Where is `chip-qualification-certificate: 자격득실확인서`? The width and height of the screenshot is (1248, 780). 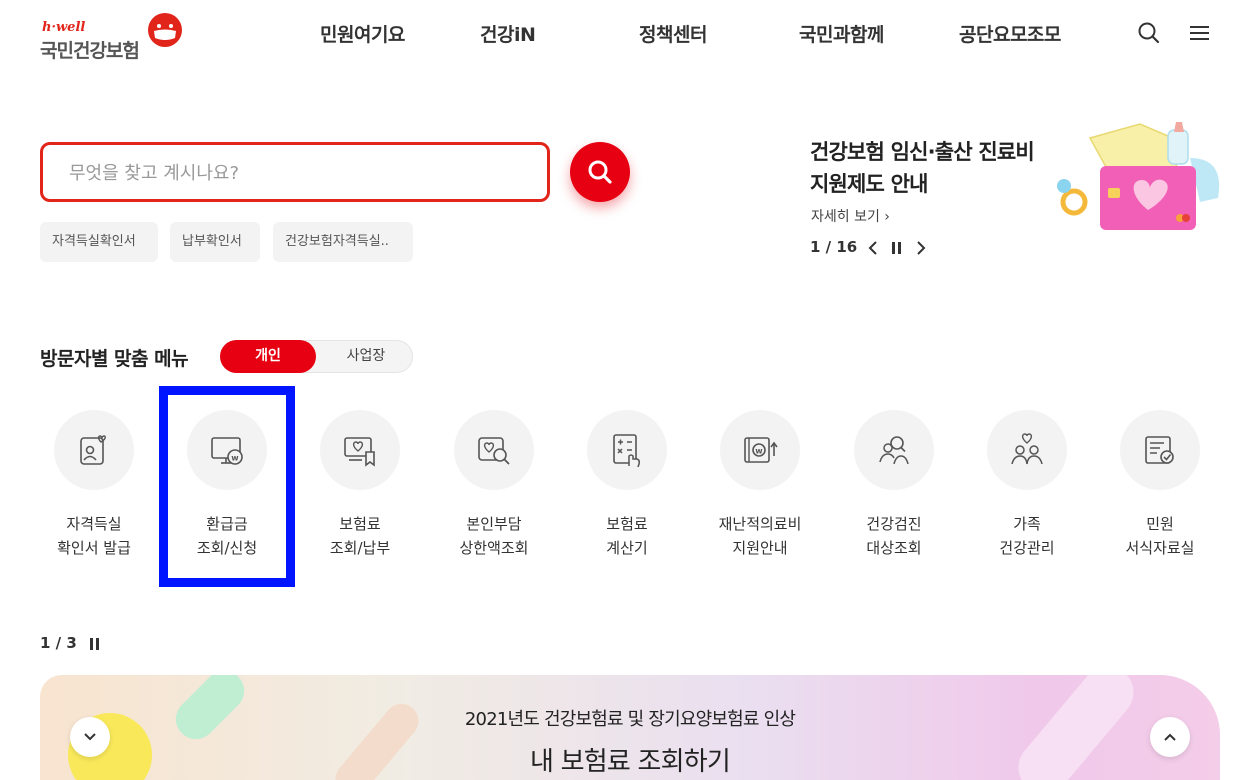
chip-qualification-certificate: 자격득실확인서 is located at coordinates (99, 242).